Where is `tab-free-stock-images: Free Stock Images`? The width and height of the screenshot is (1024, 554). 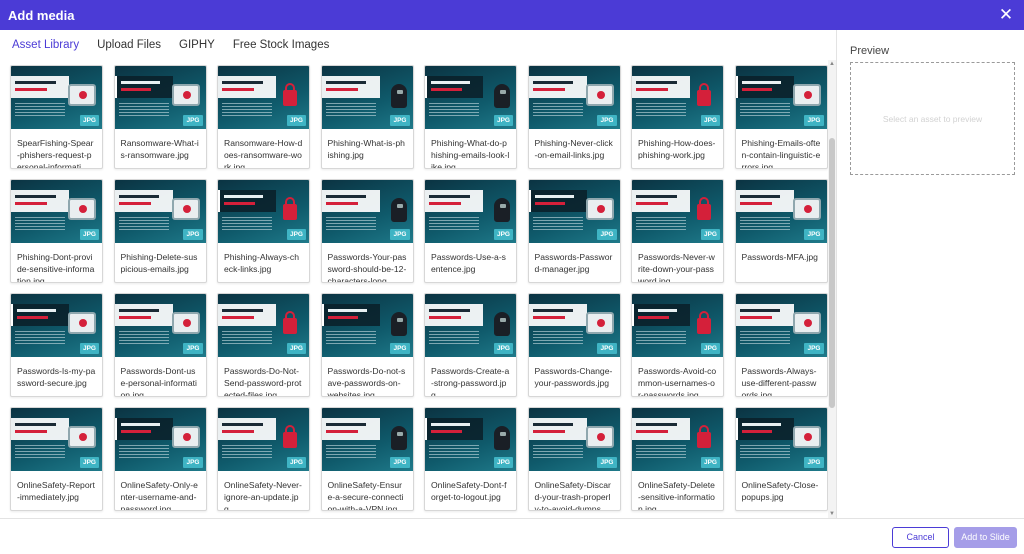 tab-free-stock-images: Free Stock Images is located at coordinates (281, 45).